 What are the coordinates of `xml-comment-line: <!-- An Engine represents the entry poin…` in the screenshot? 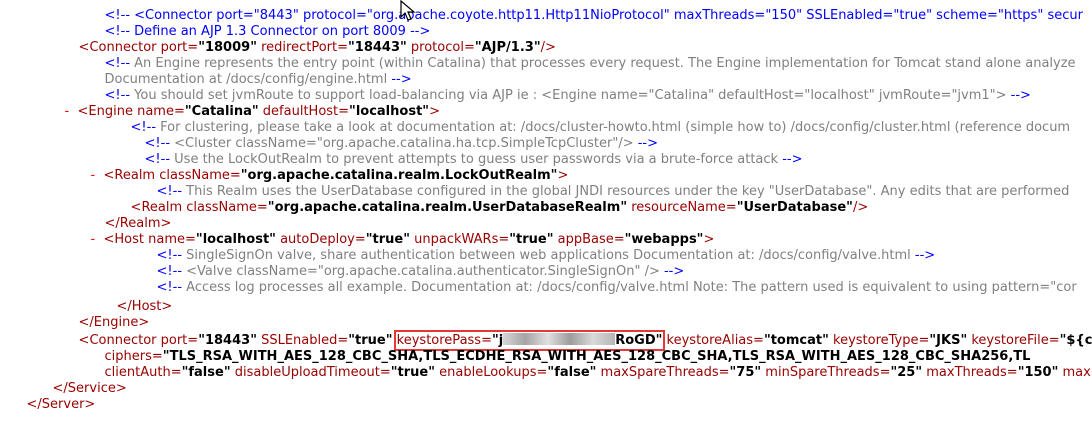 It's located at (590, 63).